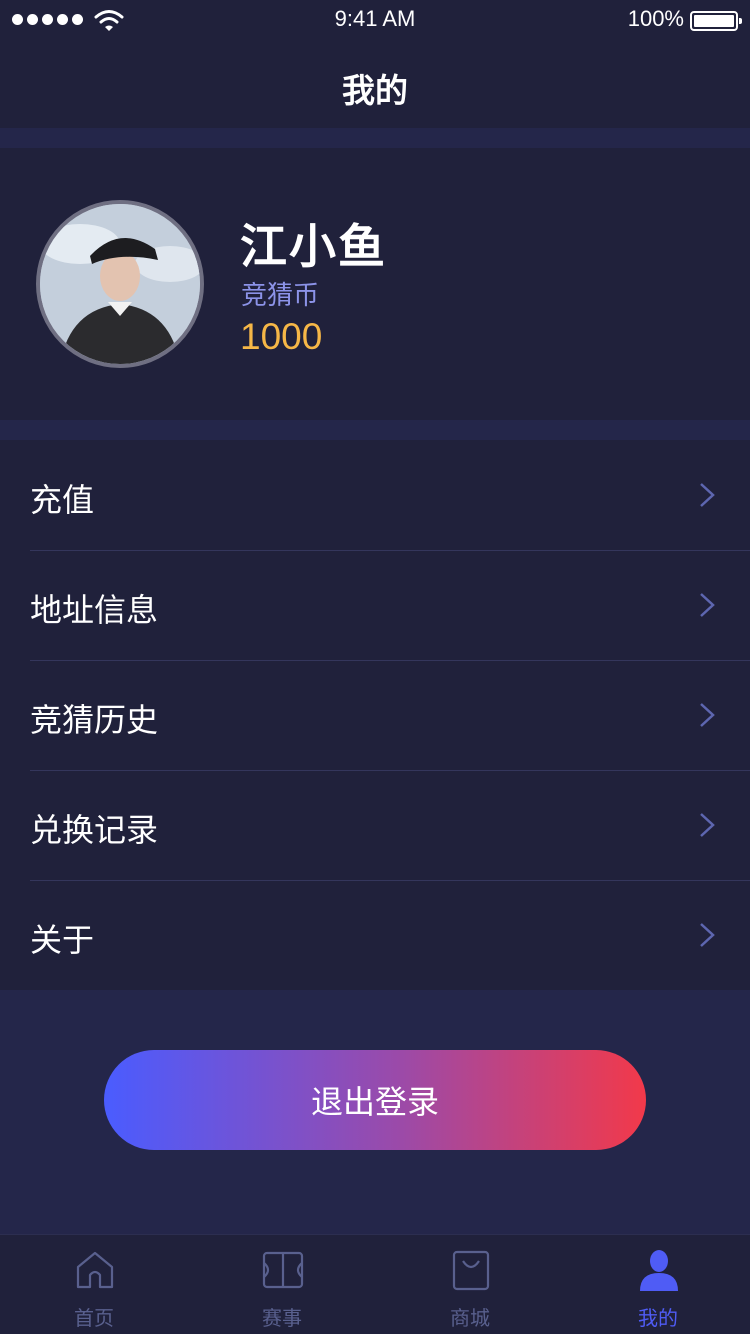 The image size is (750, 1334). What do you see at coordinates (62, 940) in the screenshot?
I see `menu-item-label: 关于` at bounding box center [62, 940].